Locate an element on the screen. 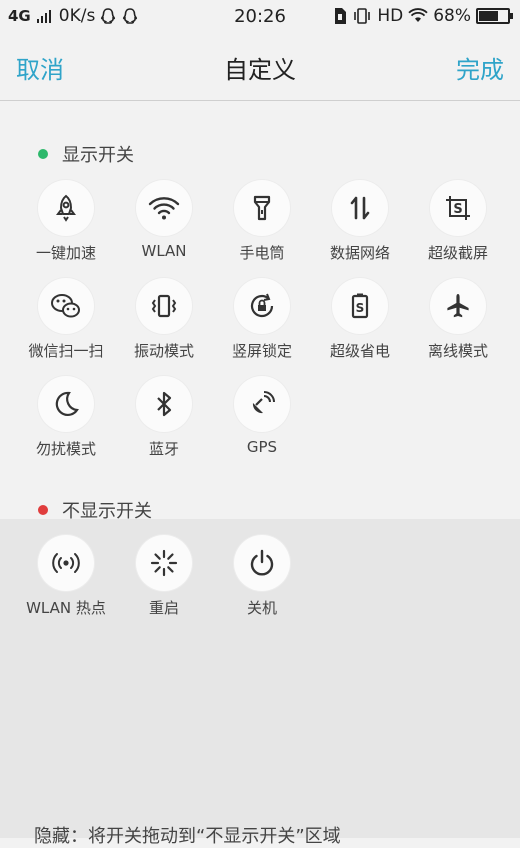  power-saving-icon: S is located at coordinates (360, 306).